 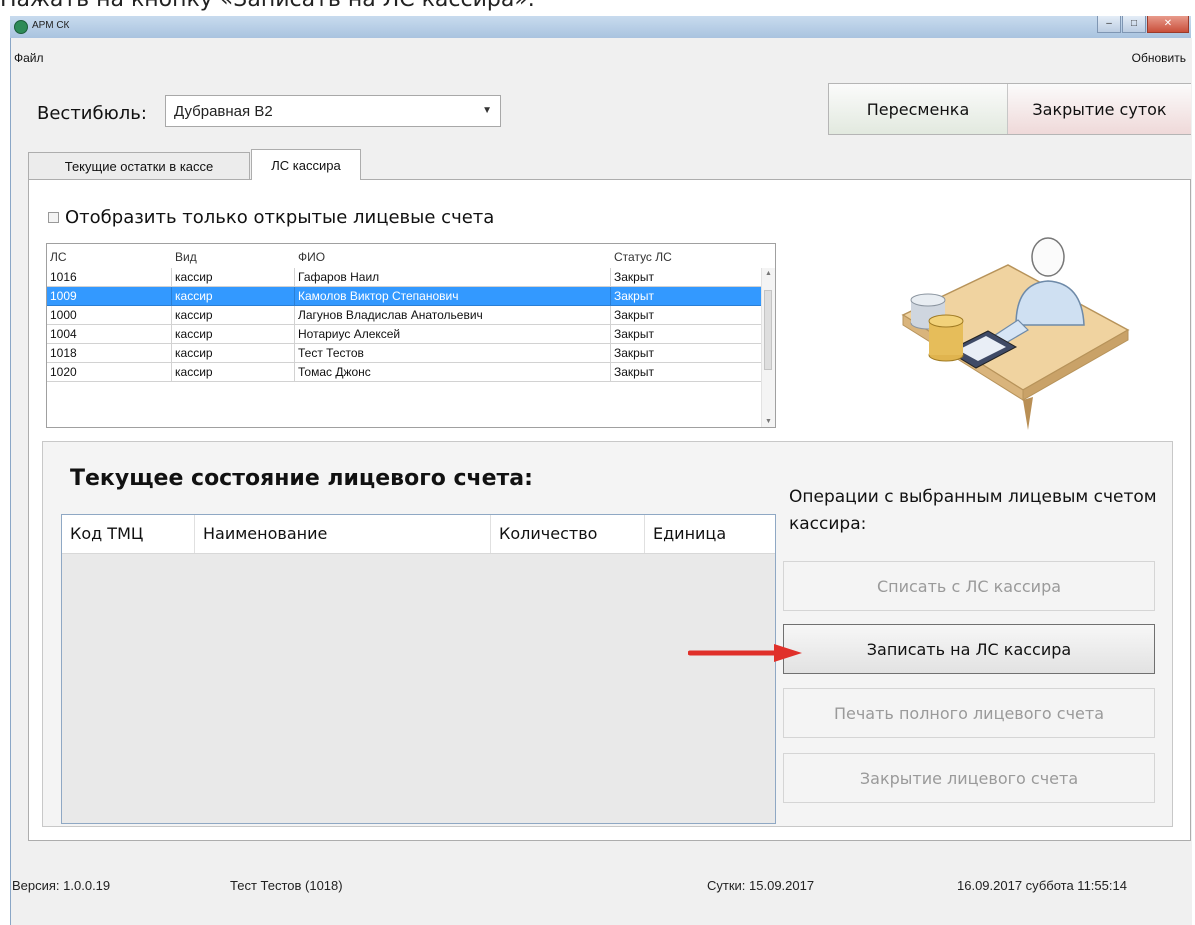 What do you see at coordinates (745, 653) in the screenshot?
I see `red-arrow-icon` at bounding box center [745, 653].